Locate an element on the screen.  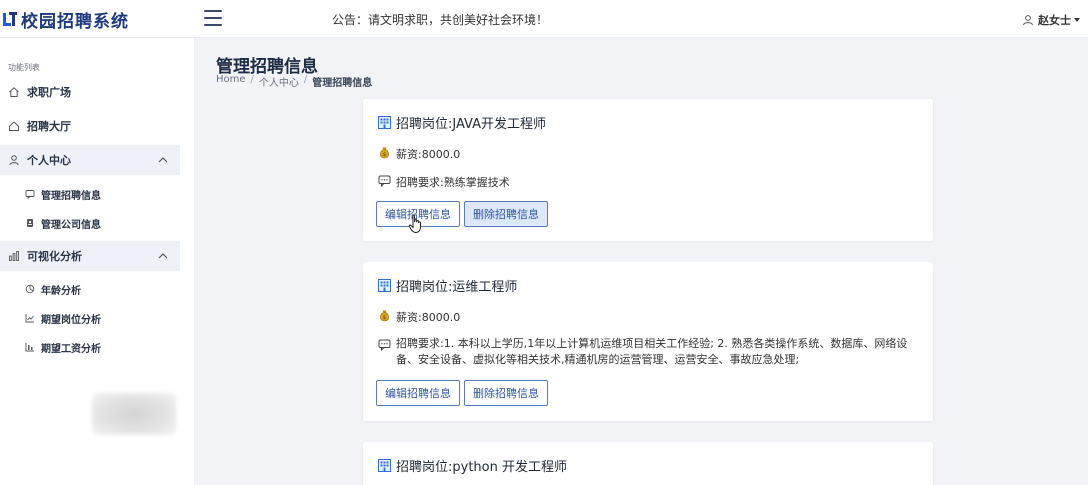
breadcrumb: Home / 个人中心 / 管理招聘信息 is located at coordinates (294, 81).